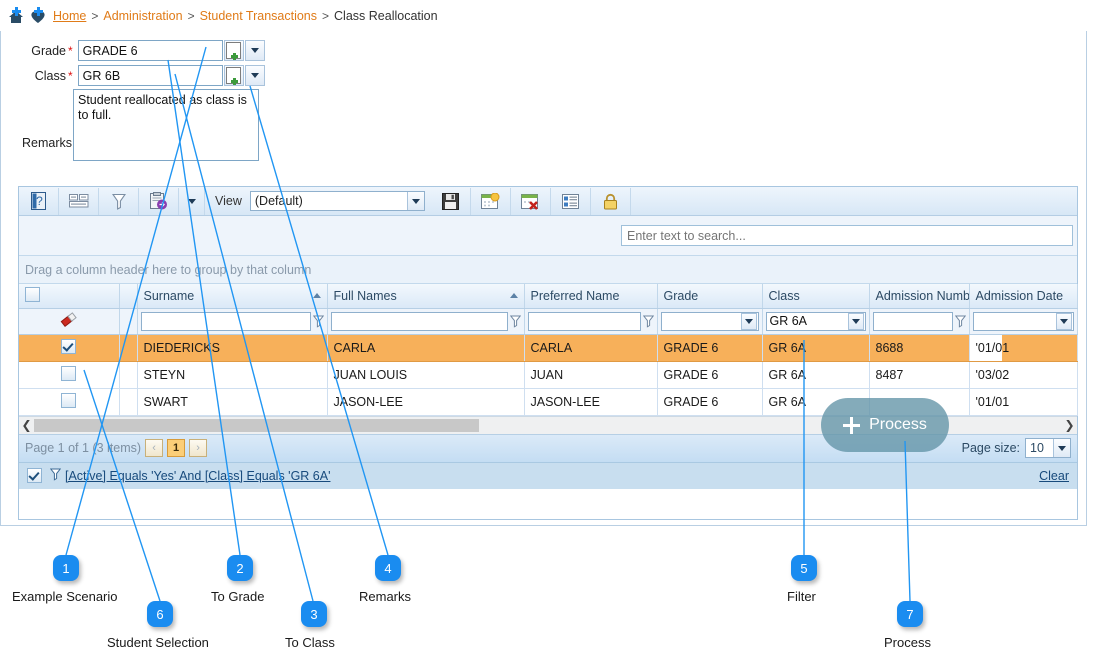 The width and height of the screenshot is (1094, 666). What do you see at coordinates (32, 294) in the screenshot?
I see `select-all-checkbox` at bounding box center [32, 294].